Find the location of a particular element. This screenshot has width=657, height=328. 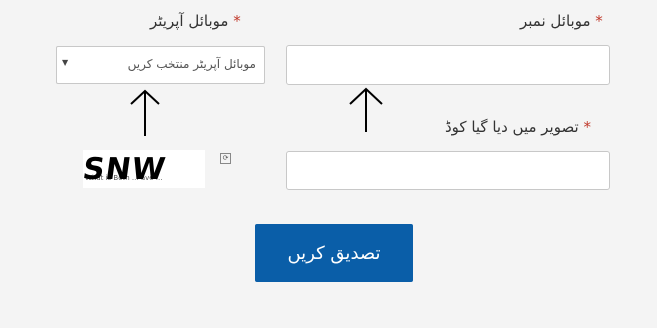

captcha-code-input is located at coordinates (448, 170).